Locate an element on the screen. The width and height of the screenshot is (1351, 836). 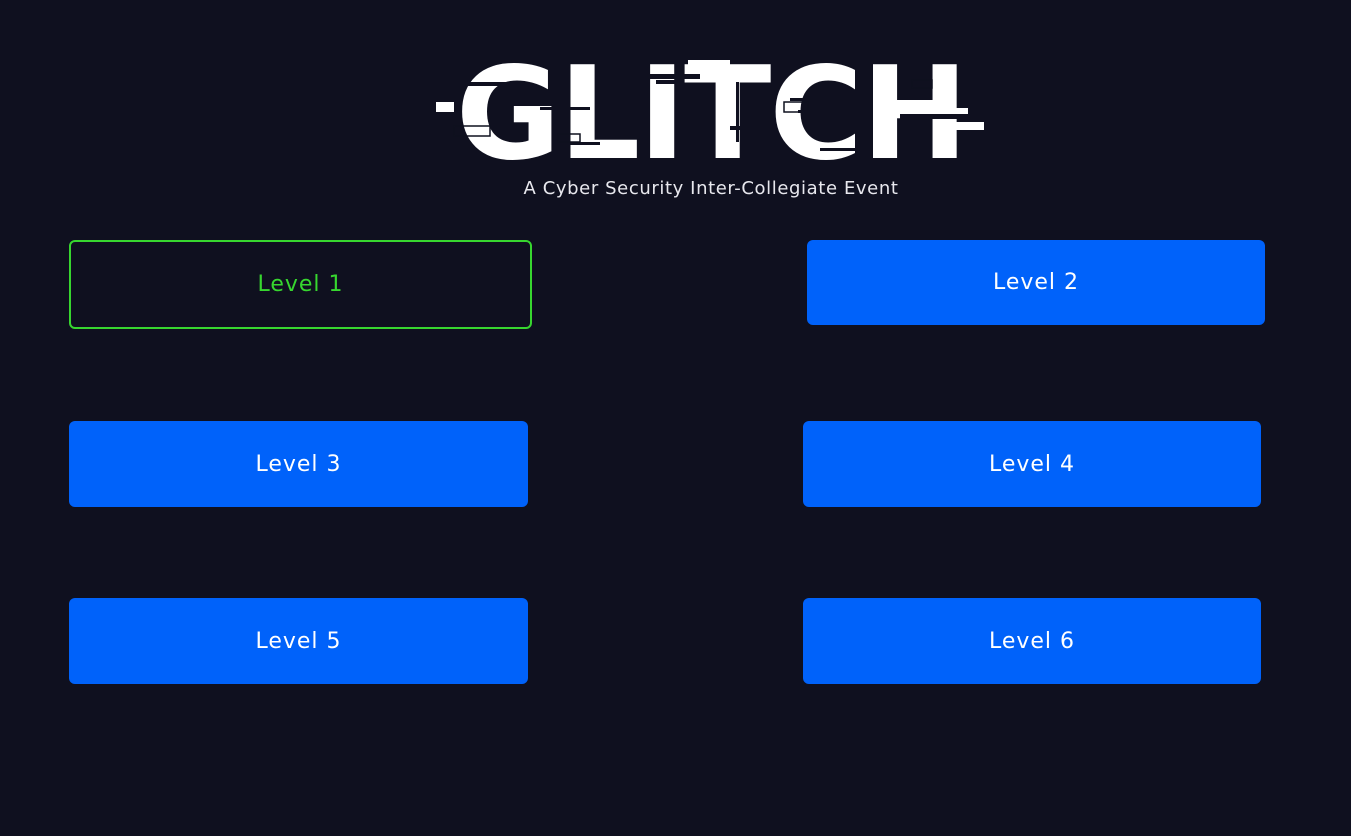
level-5-button: Level 5 is located at coordinates (298, 641).